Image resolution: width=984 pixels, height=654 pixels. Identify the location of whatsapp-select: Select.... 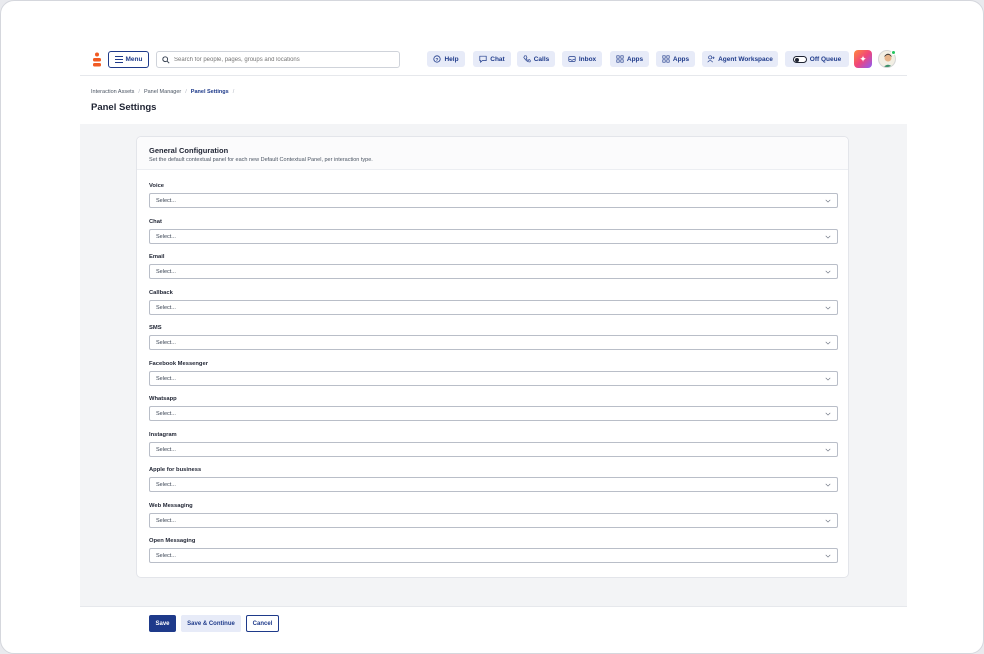
(493, 413).